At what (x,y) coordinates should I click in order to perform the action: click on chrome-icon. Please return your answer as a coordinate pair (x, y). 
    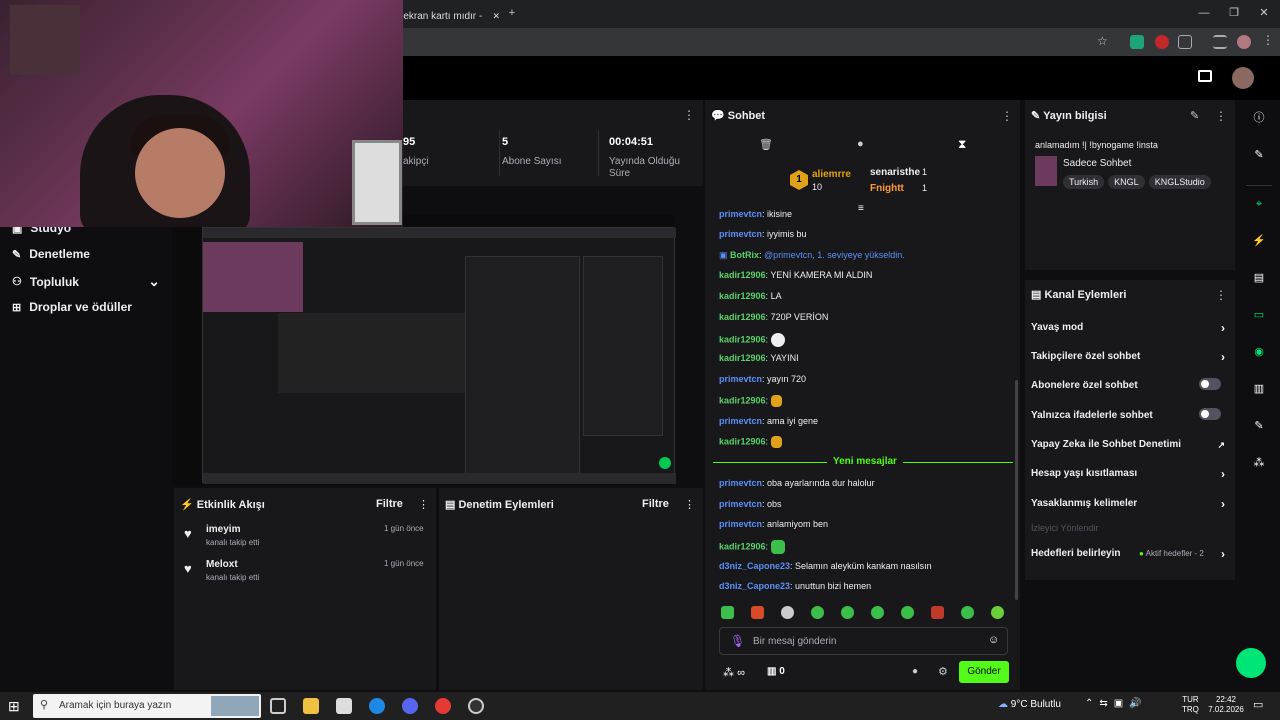
    Looking at the image, I should click on (443, 706).